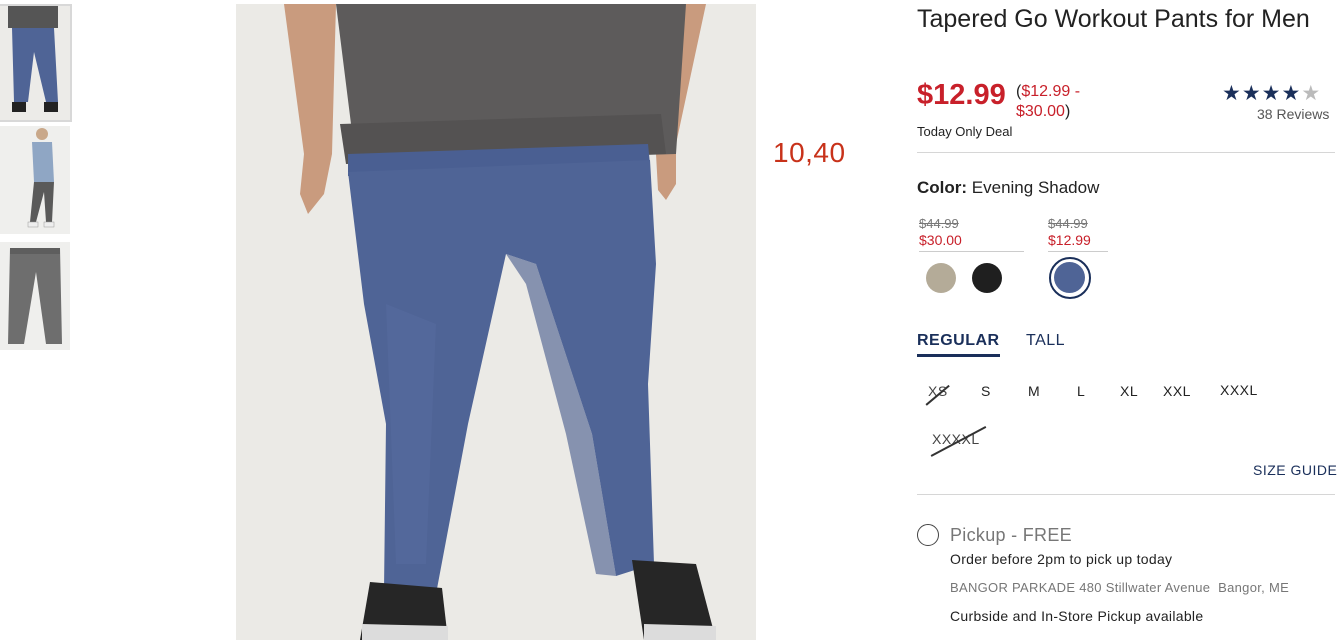  I want to click on swatch-khaki, so click(941, 278).